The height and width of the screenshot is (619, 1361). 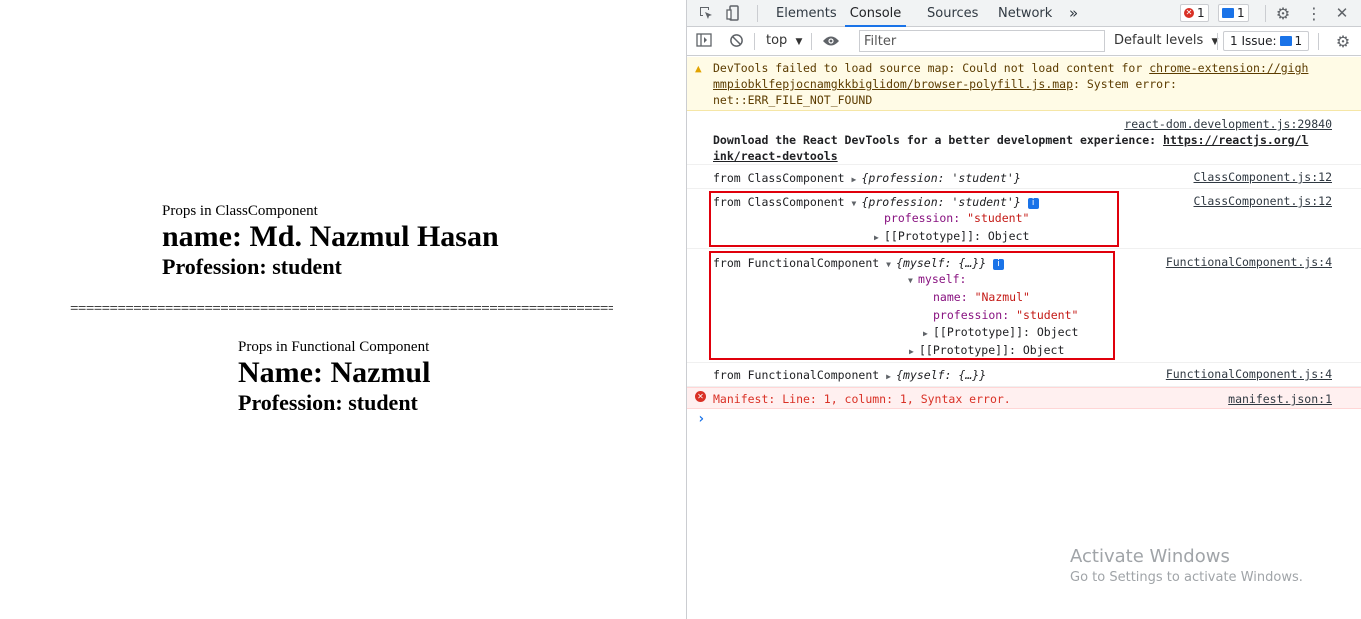 I want to click on class-log1-label: from ClassComponent, so click(x=779, y=178).